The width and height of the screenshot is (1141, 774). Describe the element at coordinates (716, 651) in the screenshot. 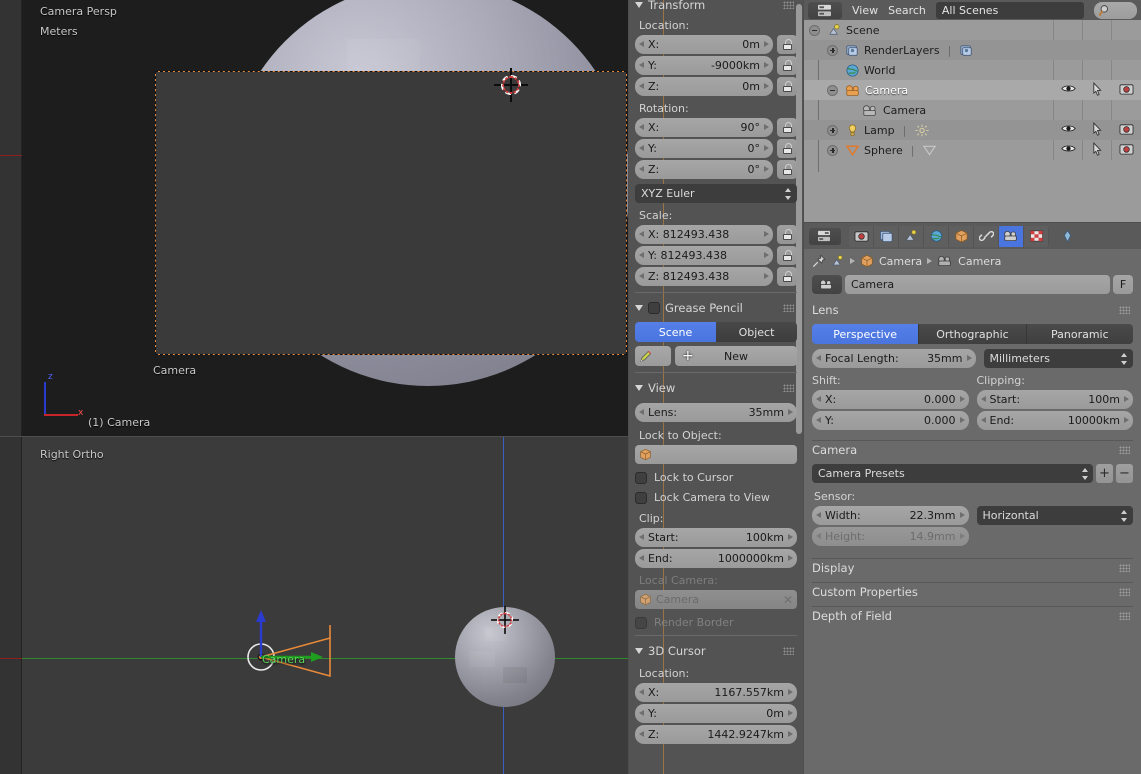

I see `panel-header-3d-cursor: 3D Cursor` at that location.